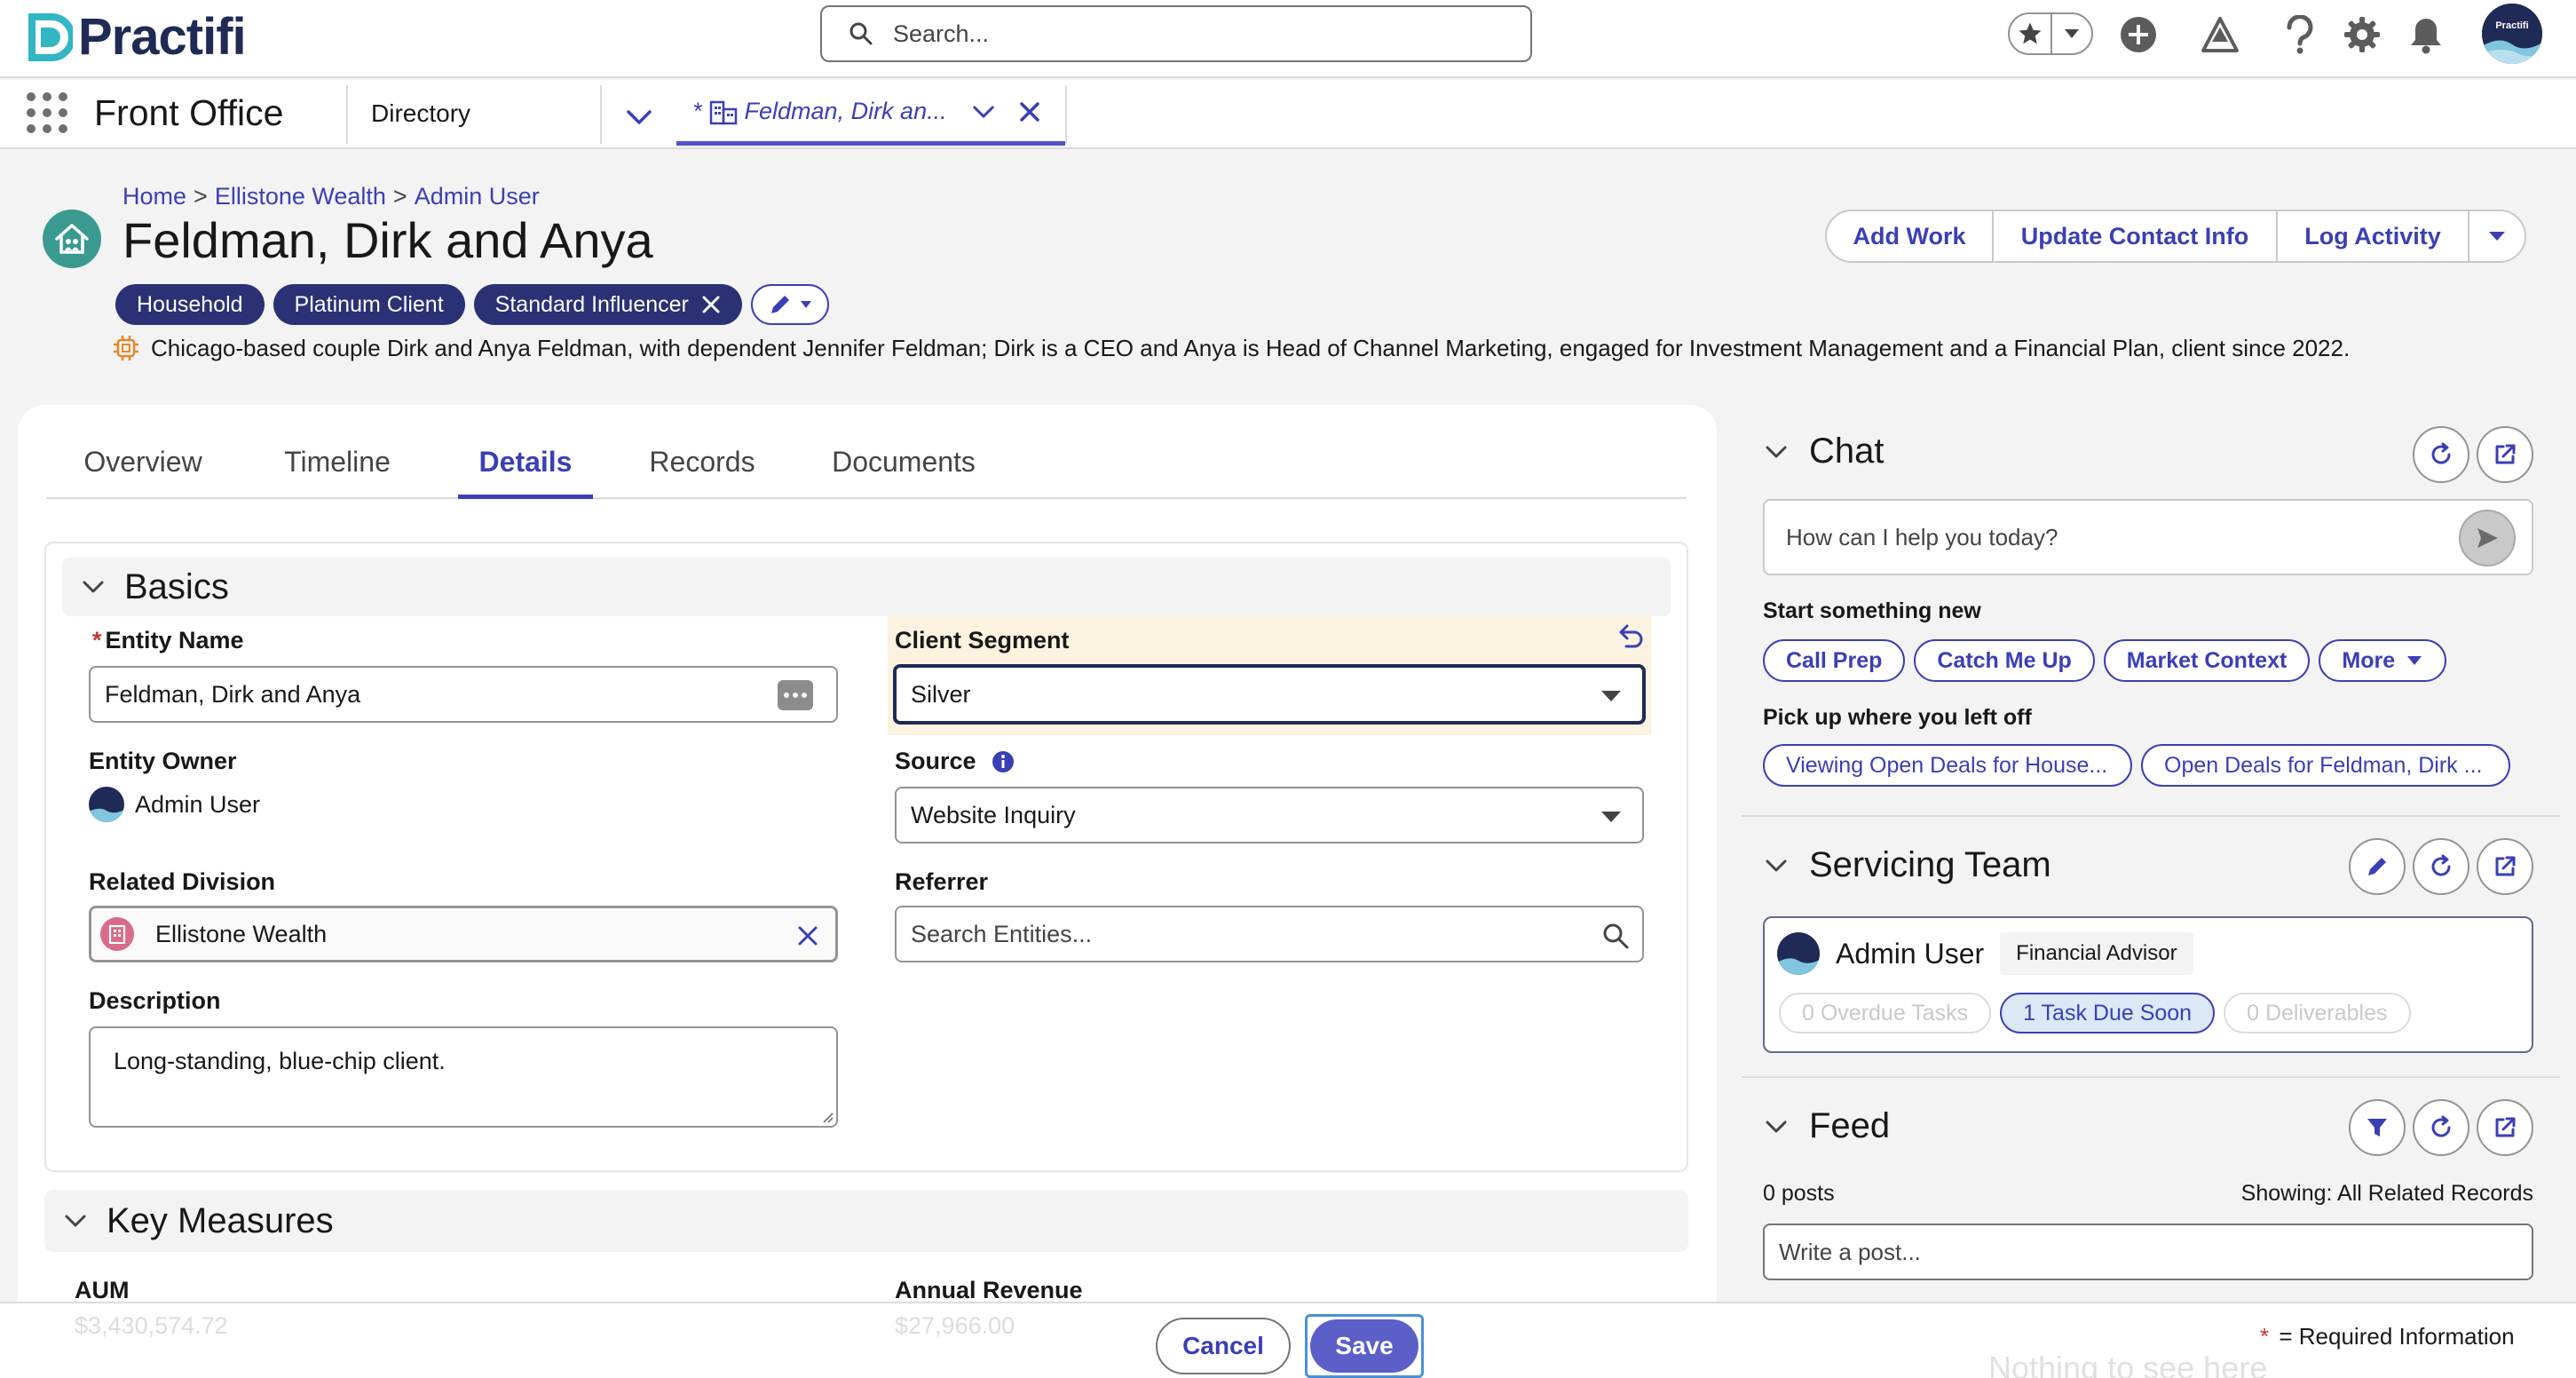 This screenshot has width=2576, height=1378. What do you see at coordinates (2300, 35) in the screenshot?
I see `help-button` at bounding box center [2300, 35].